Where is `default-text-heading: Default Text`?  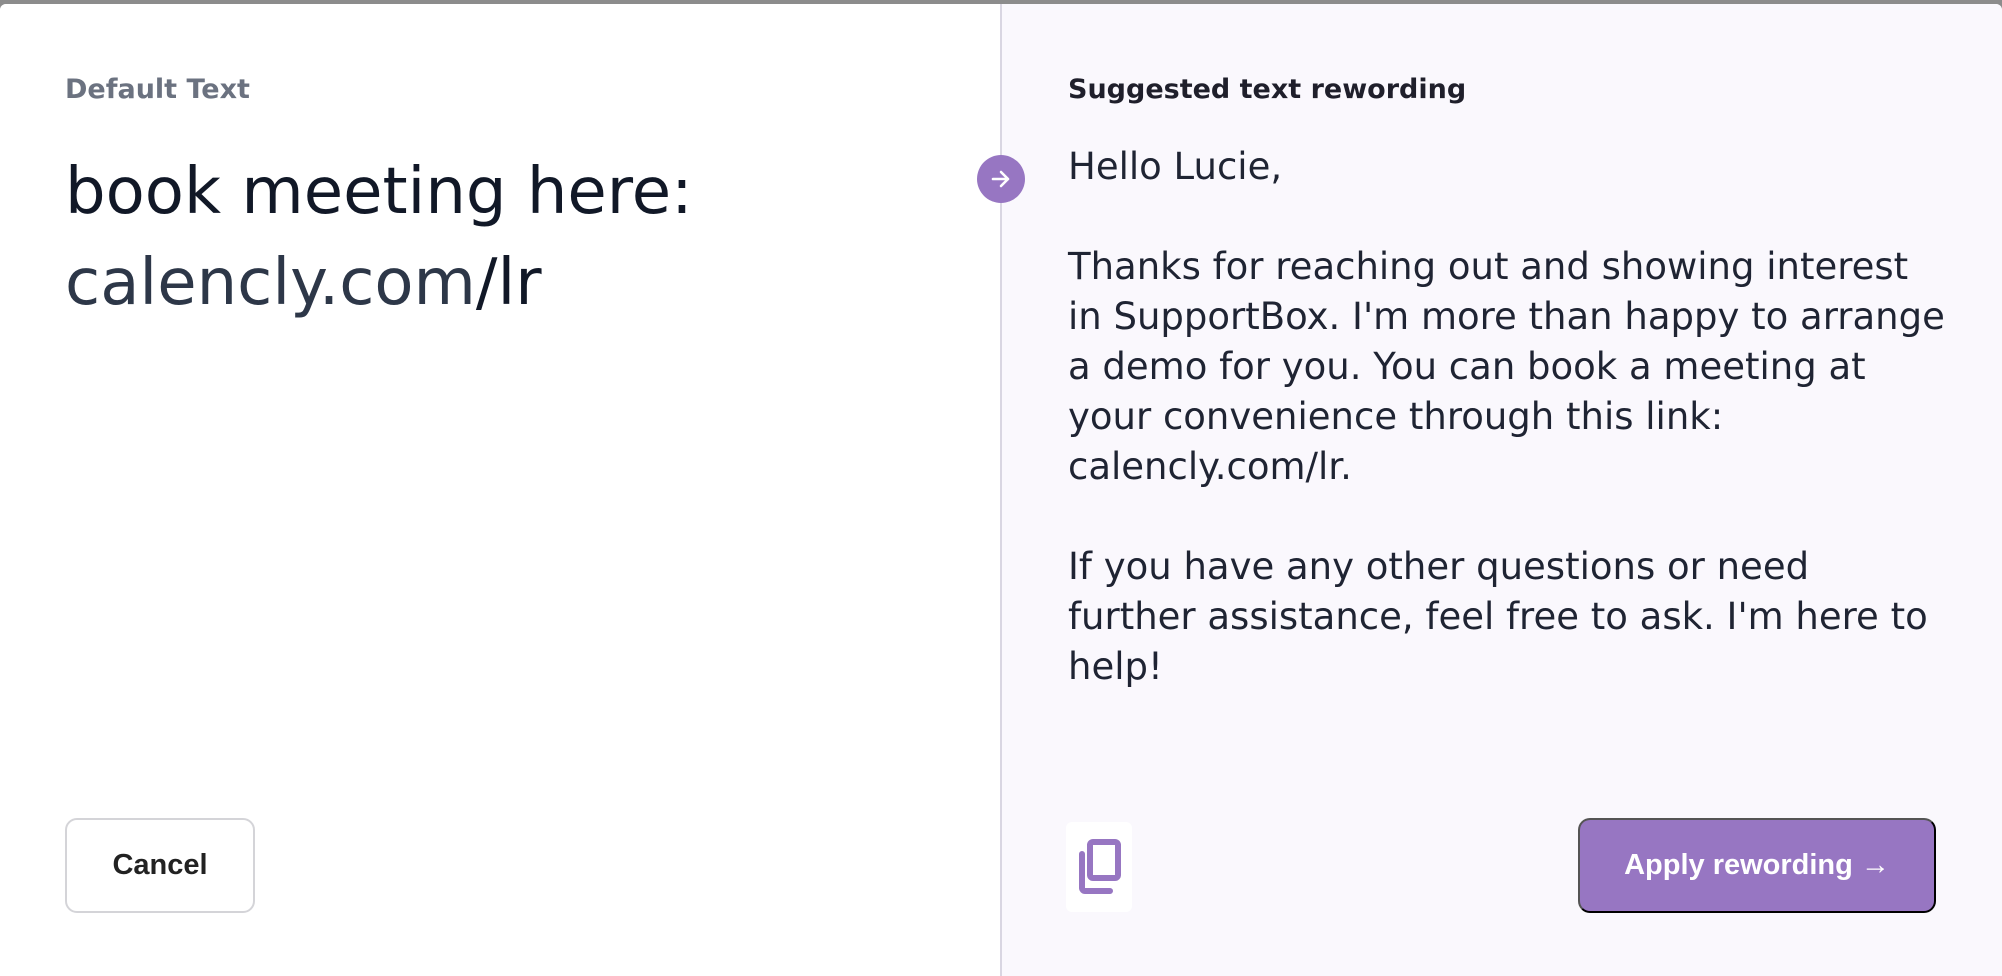 default-text-heading: Default Text is located at coordinates (157, 89).